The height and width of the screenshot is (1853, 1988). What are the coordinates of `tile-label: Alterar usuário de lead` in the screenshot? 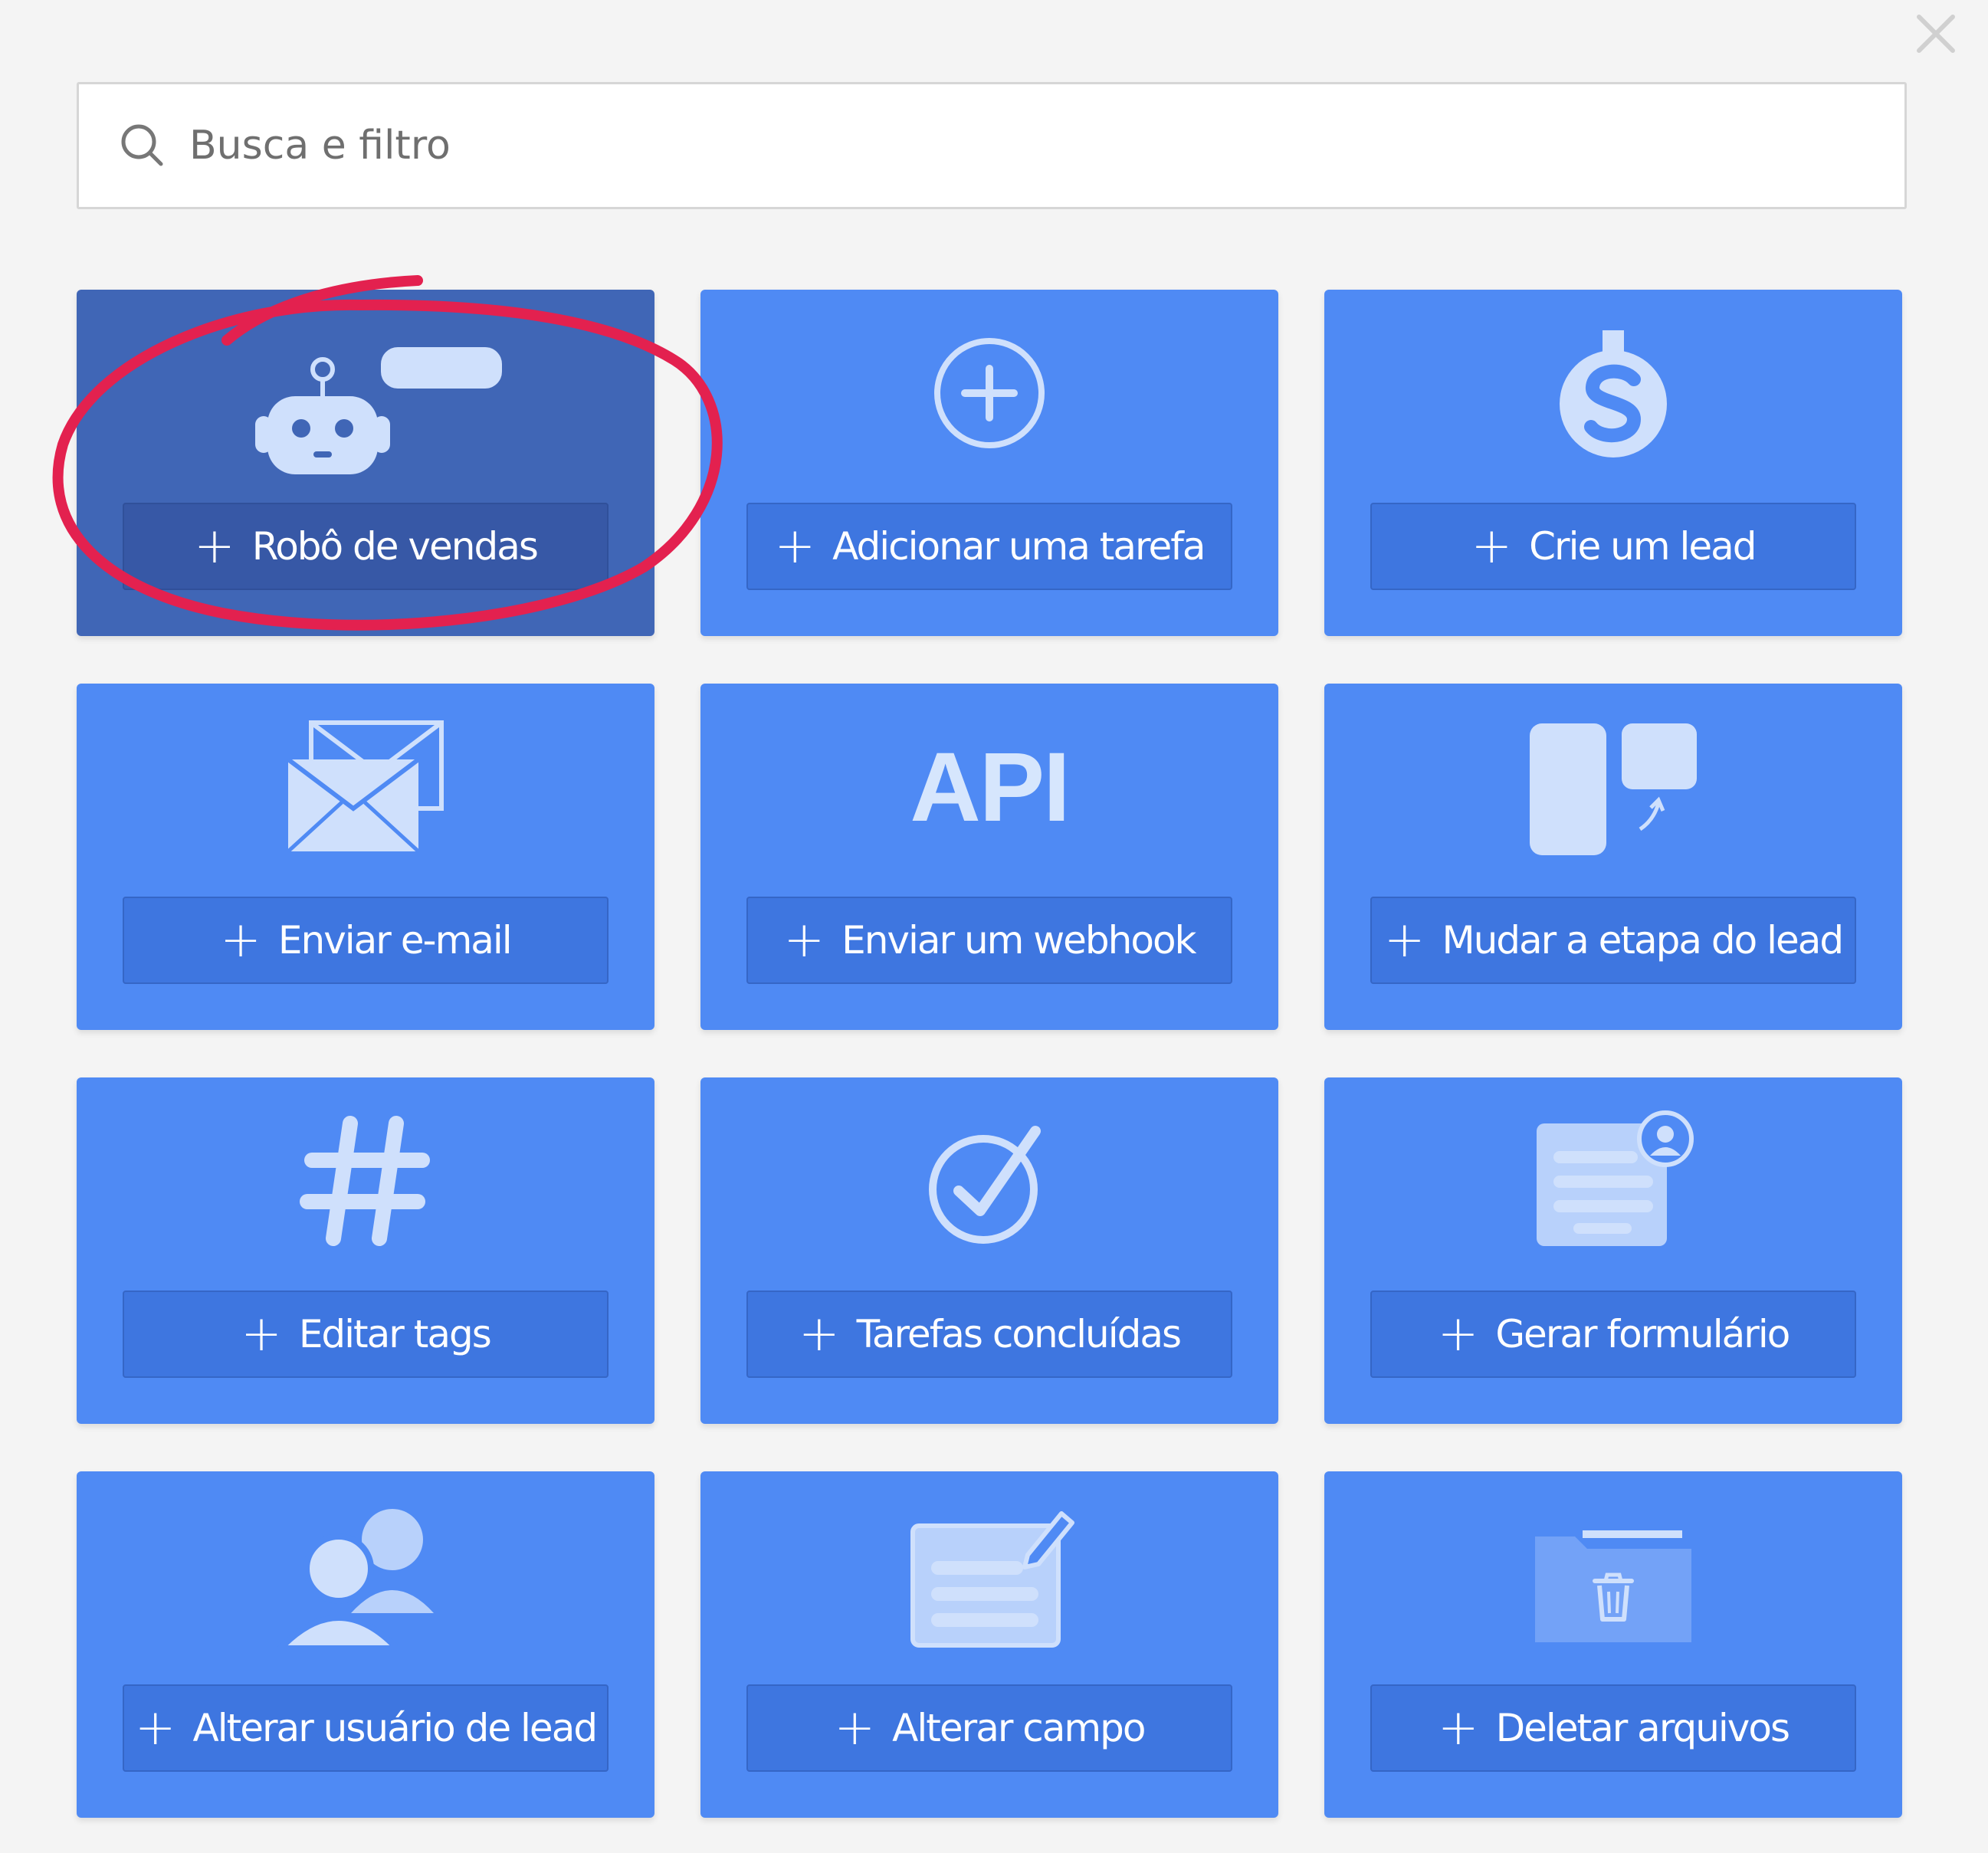 It's located at (395, 1728).